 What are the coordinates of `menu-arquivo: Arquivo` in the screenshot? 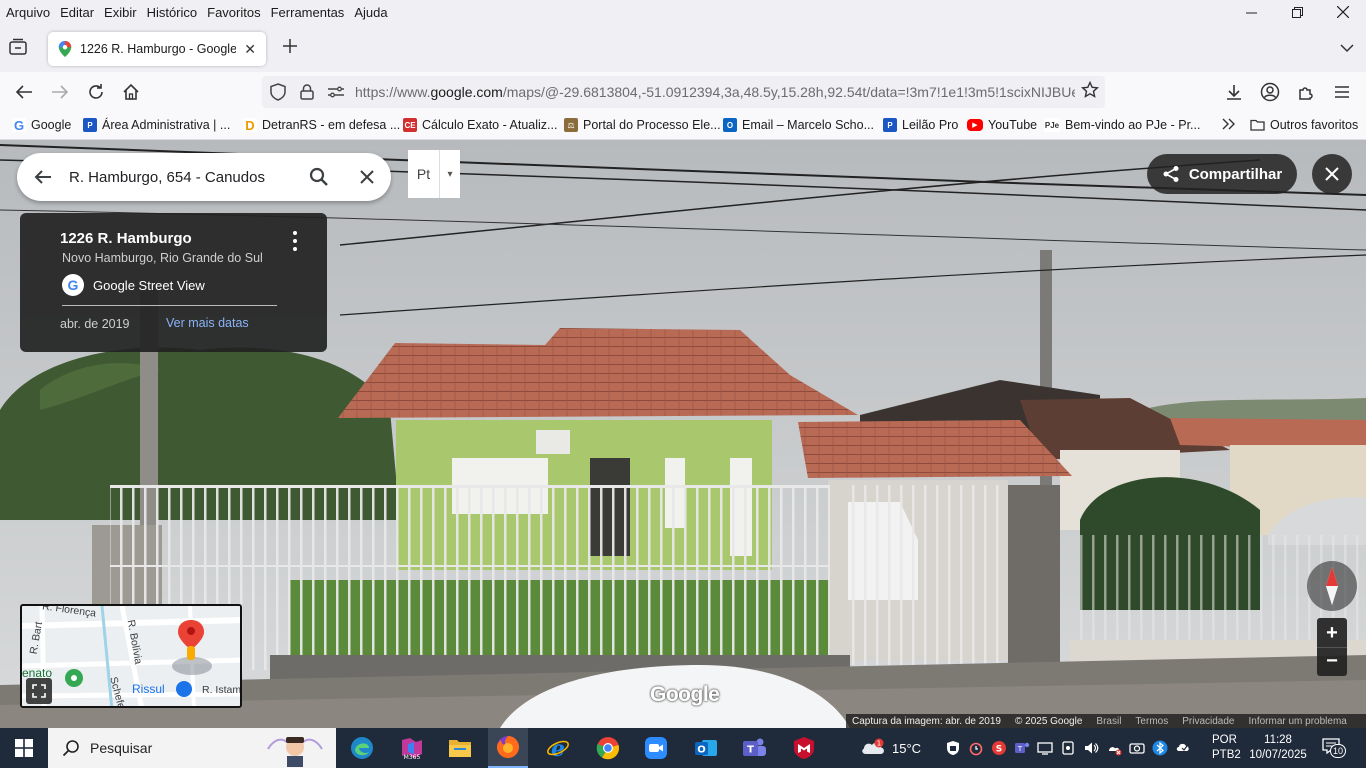 It's located at (31, 12).